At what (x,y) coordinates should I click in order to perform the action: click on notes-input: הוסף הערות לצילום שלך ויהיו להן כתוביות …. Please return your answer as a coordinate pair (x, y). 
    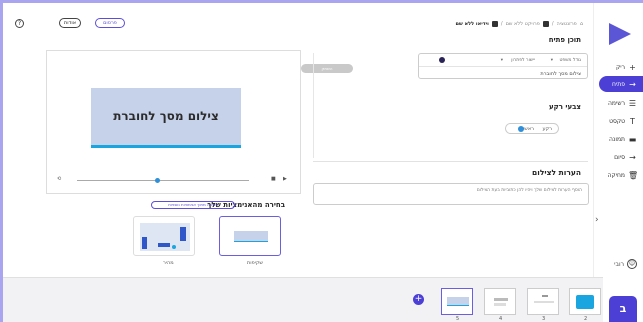
    Looking at the image, I should click on (451, 194).